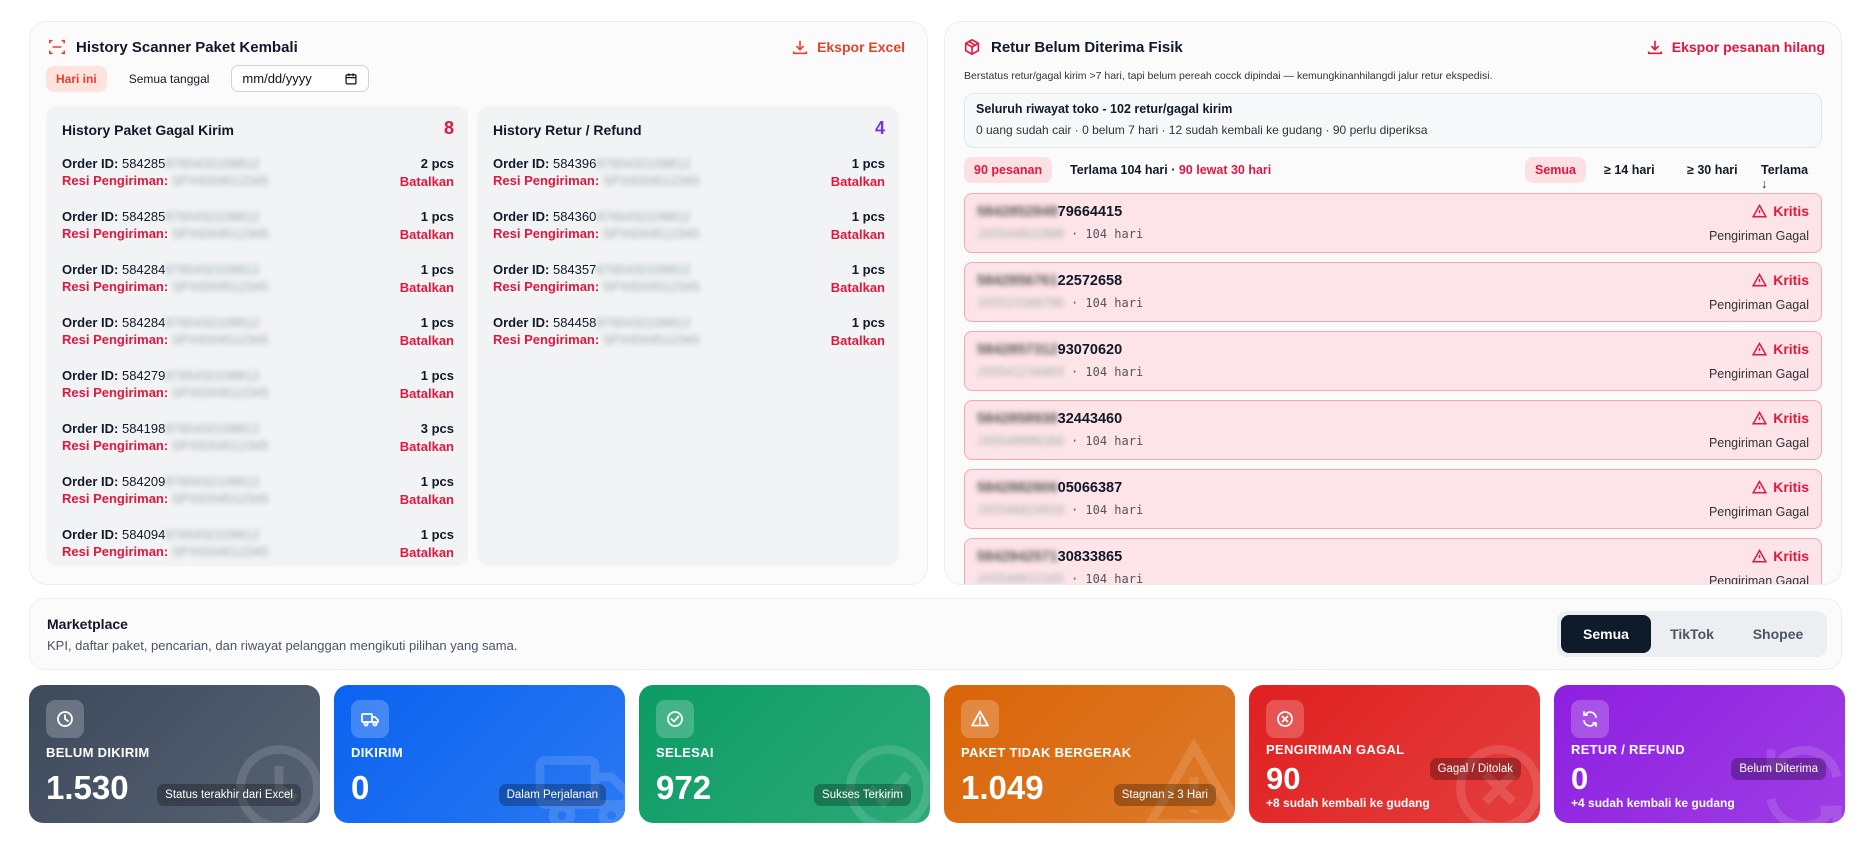 Image resolution: width=1870 pixels, height=842 pixels. What do you see at coordinates (1050, 350) in the screenshot?
I see `retur-order-id: 584285731293070620` at bounding box center [1050, 350].